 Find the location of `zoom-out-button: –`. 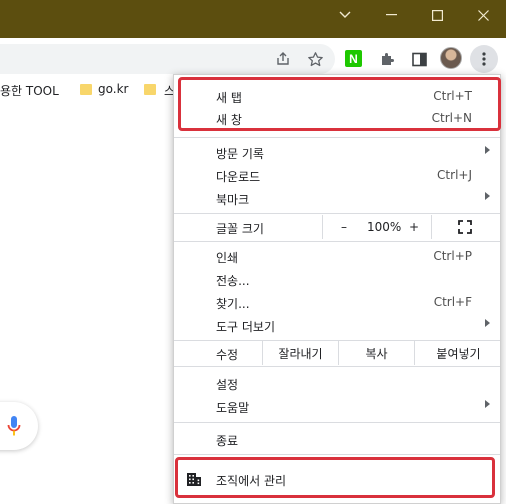

zoom-out-button: – is located at coordinates (344, 227).